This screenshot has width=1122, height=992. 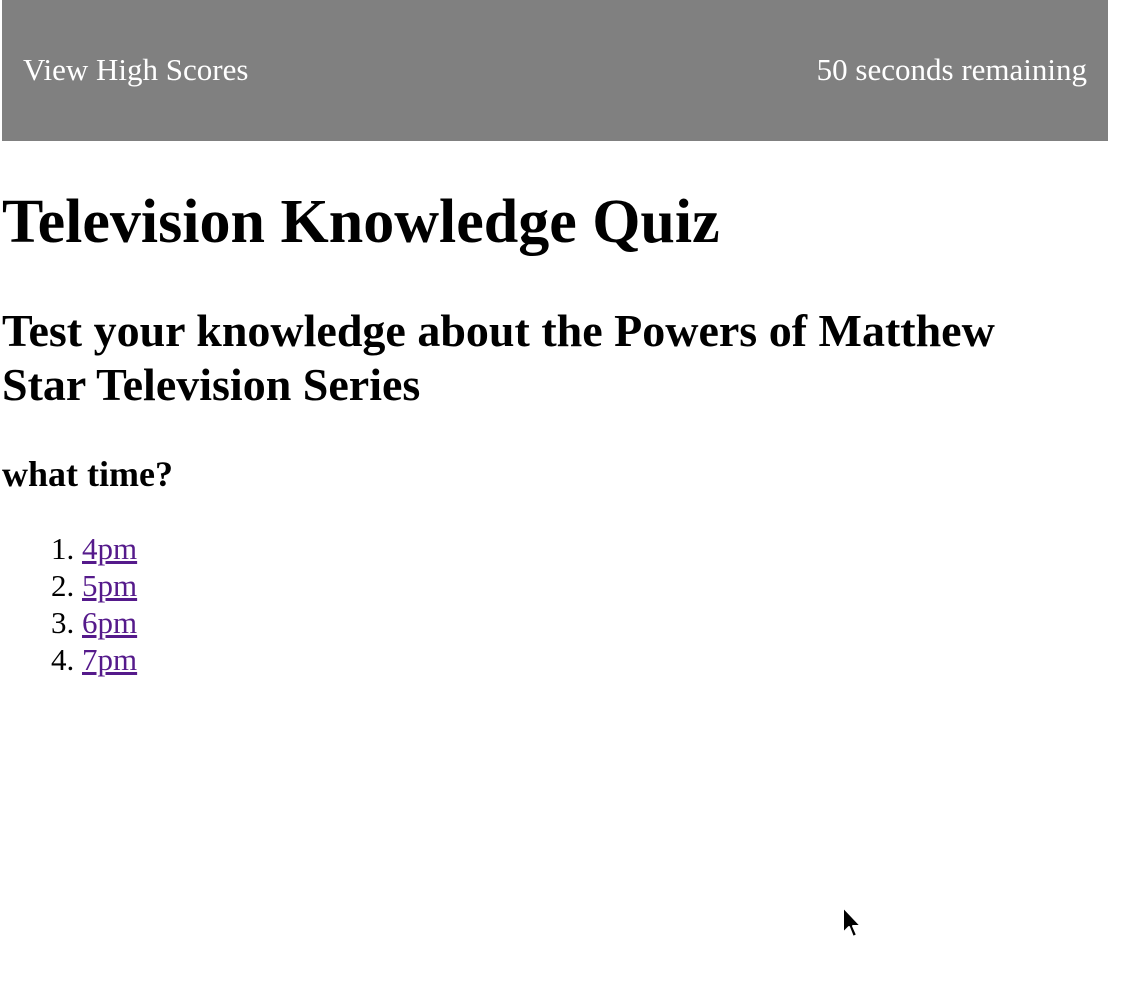 I want to click on answer-item: 7pm, so click(x=109, y=659).